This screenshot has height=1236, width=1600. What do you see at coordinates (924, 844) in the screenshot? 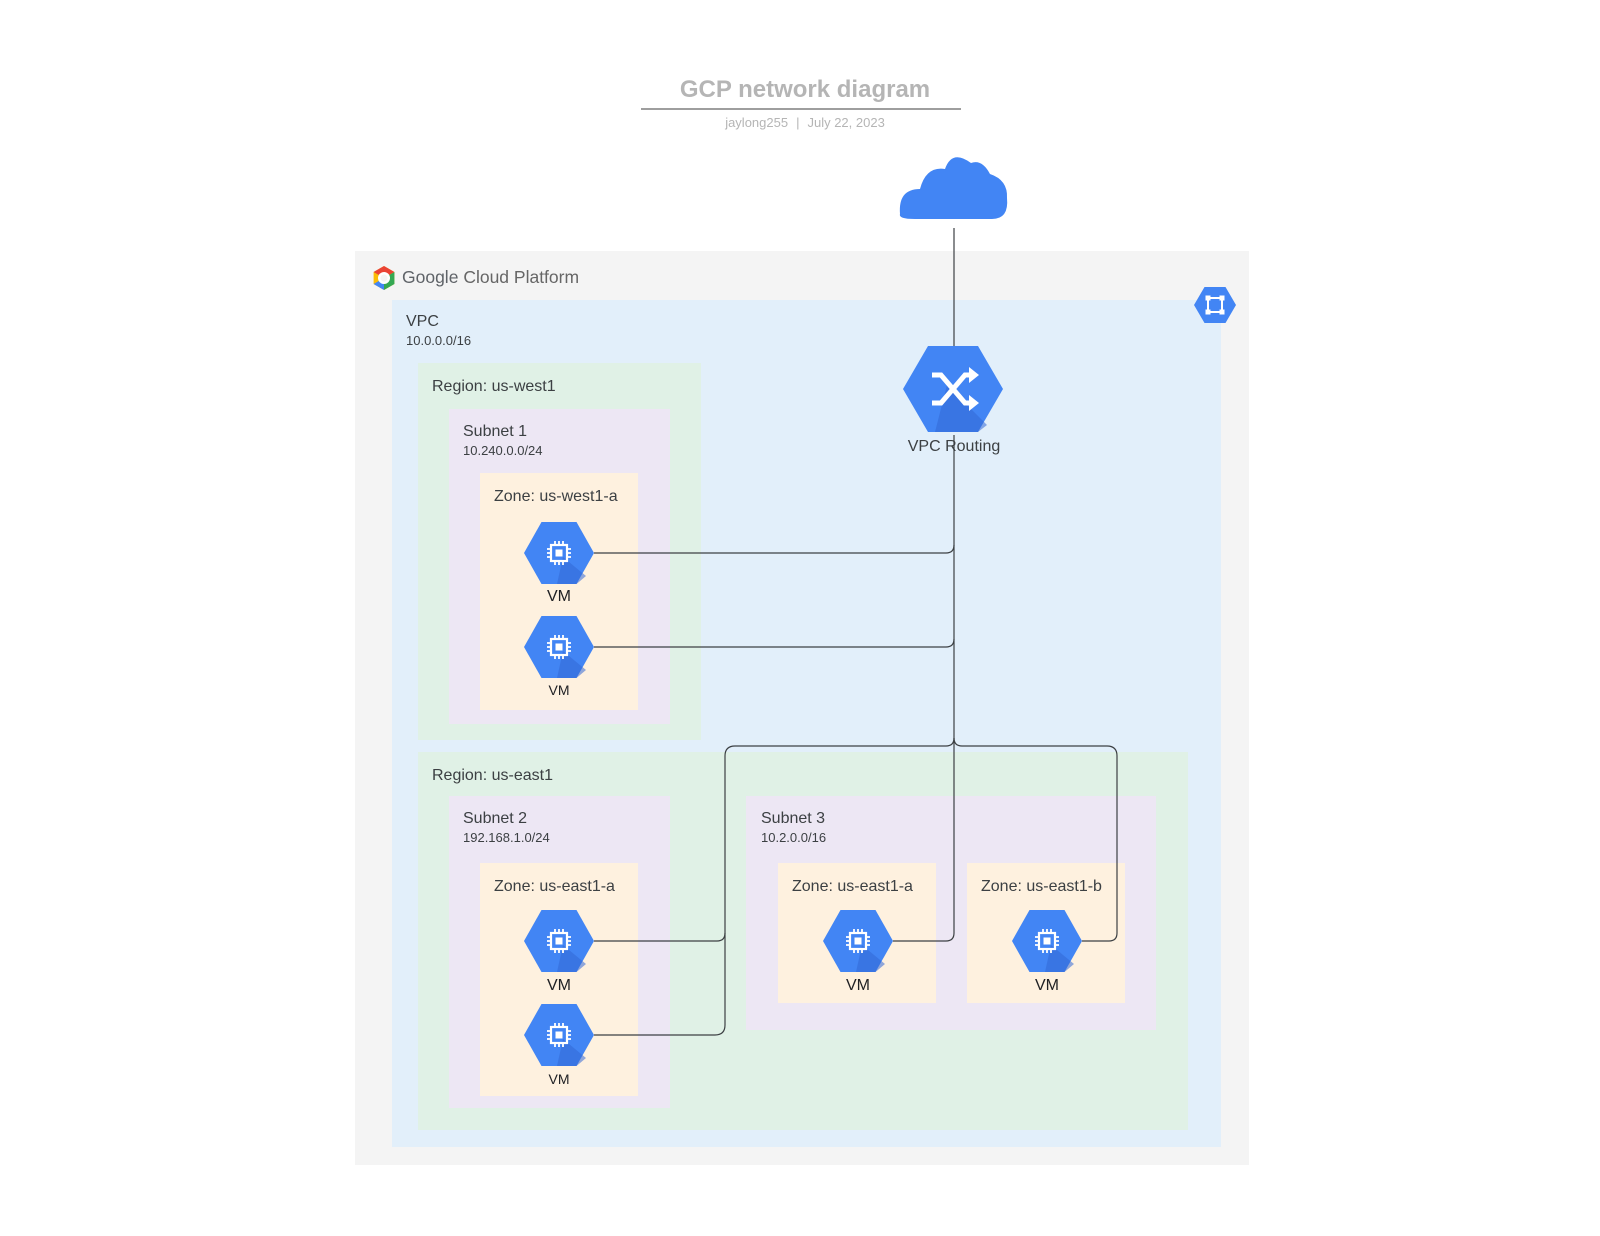
I see `connector-vm-subnet3-a` at bounding box center [924, 844].